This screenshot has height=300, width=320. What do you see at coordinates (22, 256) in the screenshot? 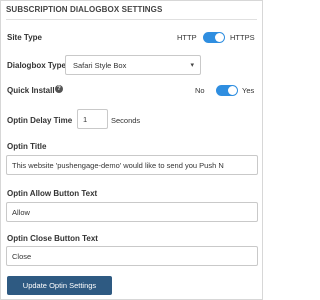
I see `close-button-text-value: Close` at bounding box center [22, 256].